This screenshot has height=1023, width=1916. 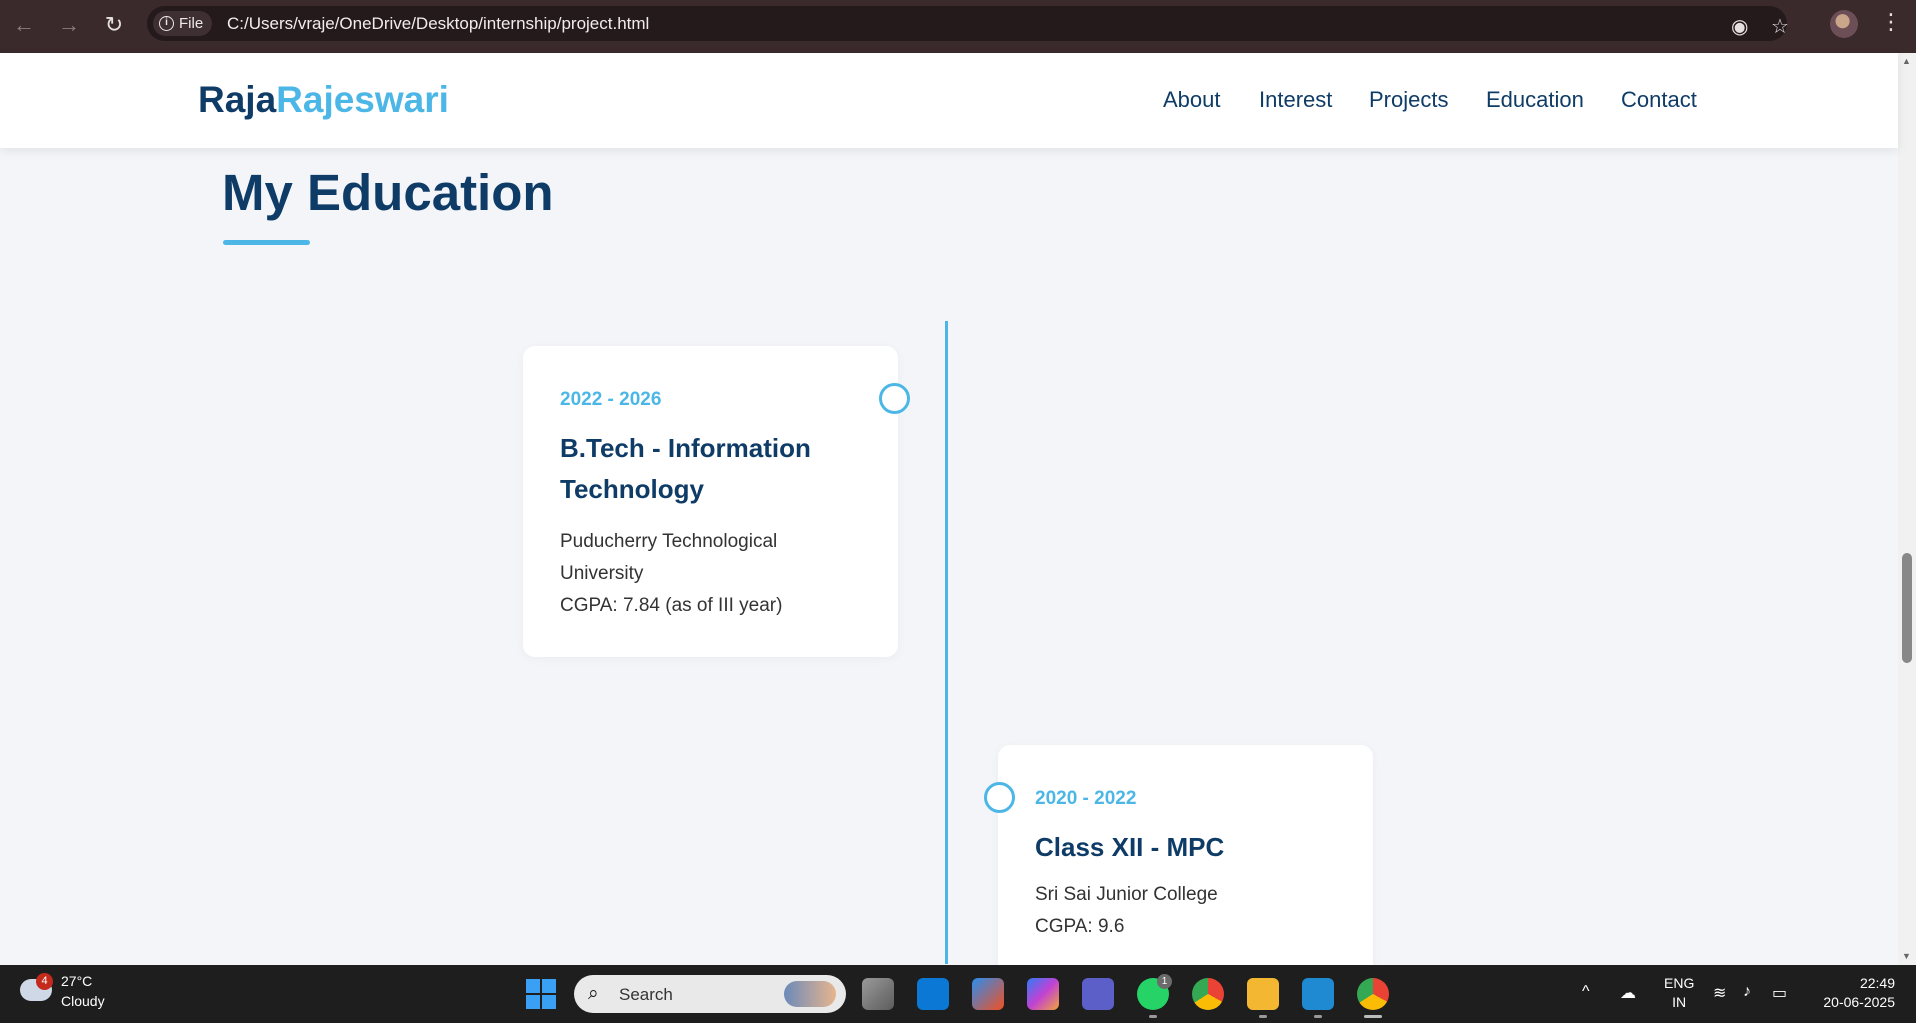 I want to click on scroll-down-icon: ▼, so click(x=1906, y=956).